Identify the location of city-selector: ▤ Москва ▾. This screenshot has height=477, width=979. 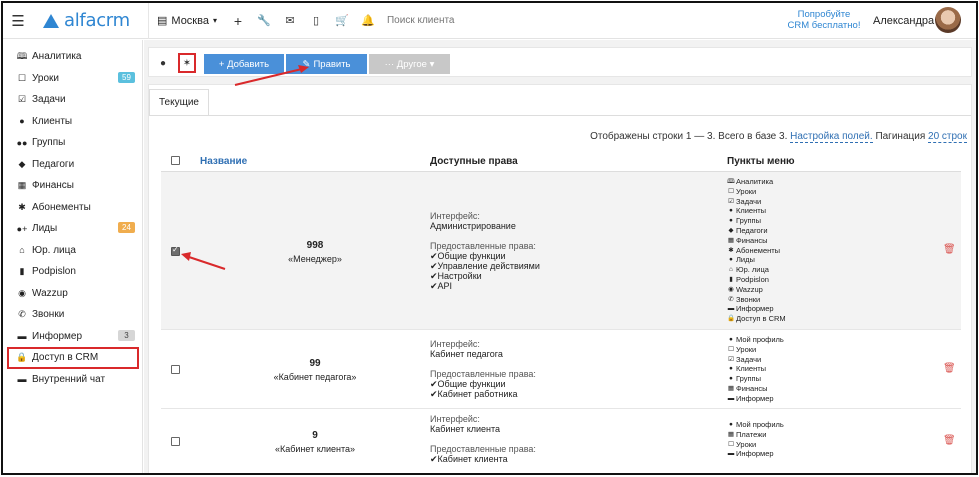
(187, 21).